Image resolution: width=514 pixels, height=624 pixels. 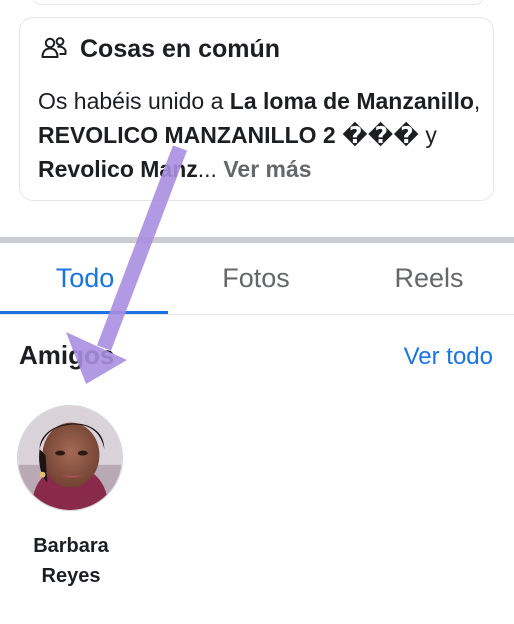 What do you see at coordinates (258, 2) in the screenshot?
I see `previous-card-edge` at bounding box center [258, 2].